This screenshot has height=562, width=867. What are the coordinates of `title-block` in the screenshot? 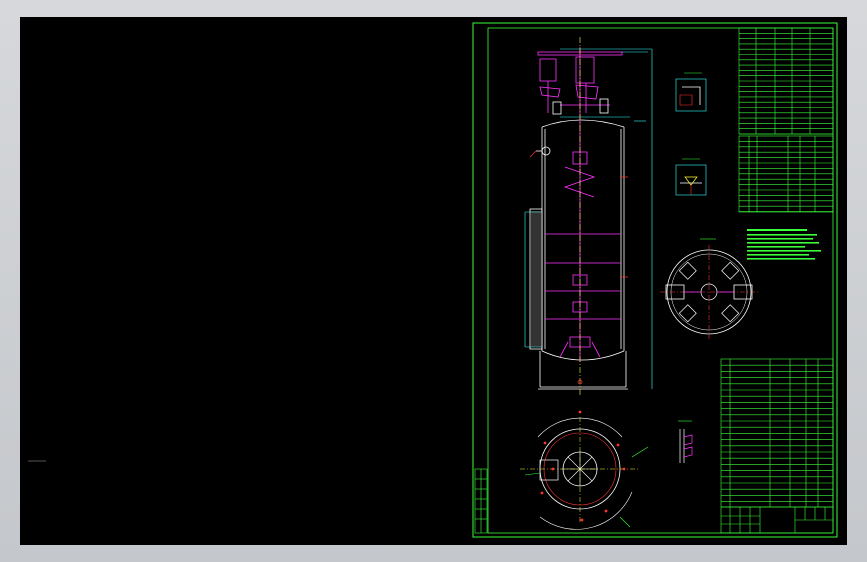 It's located at (777, 520).